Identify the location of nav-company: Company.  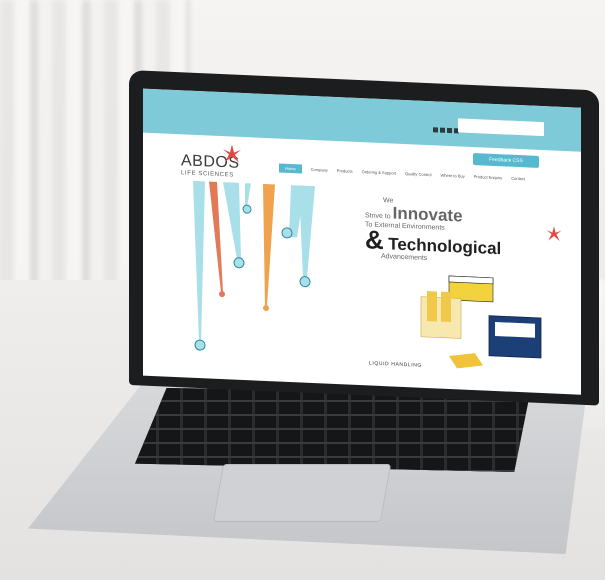
(319, 170).